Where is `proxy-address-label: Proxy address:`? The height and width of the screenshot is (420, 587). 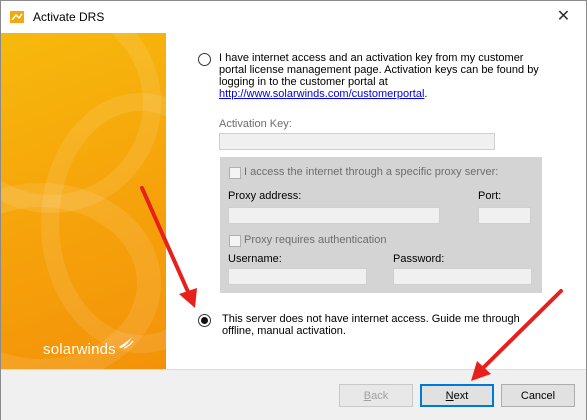 proxy-address-label: Proxy address: is located at coordinates (265, 196).